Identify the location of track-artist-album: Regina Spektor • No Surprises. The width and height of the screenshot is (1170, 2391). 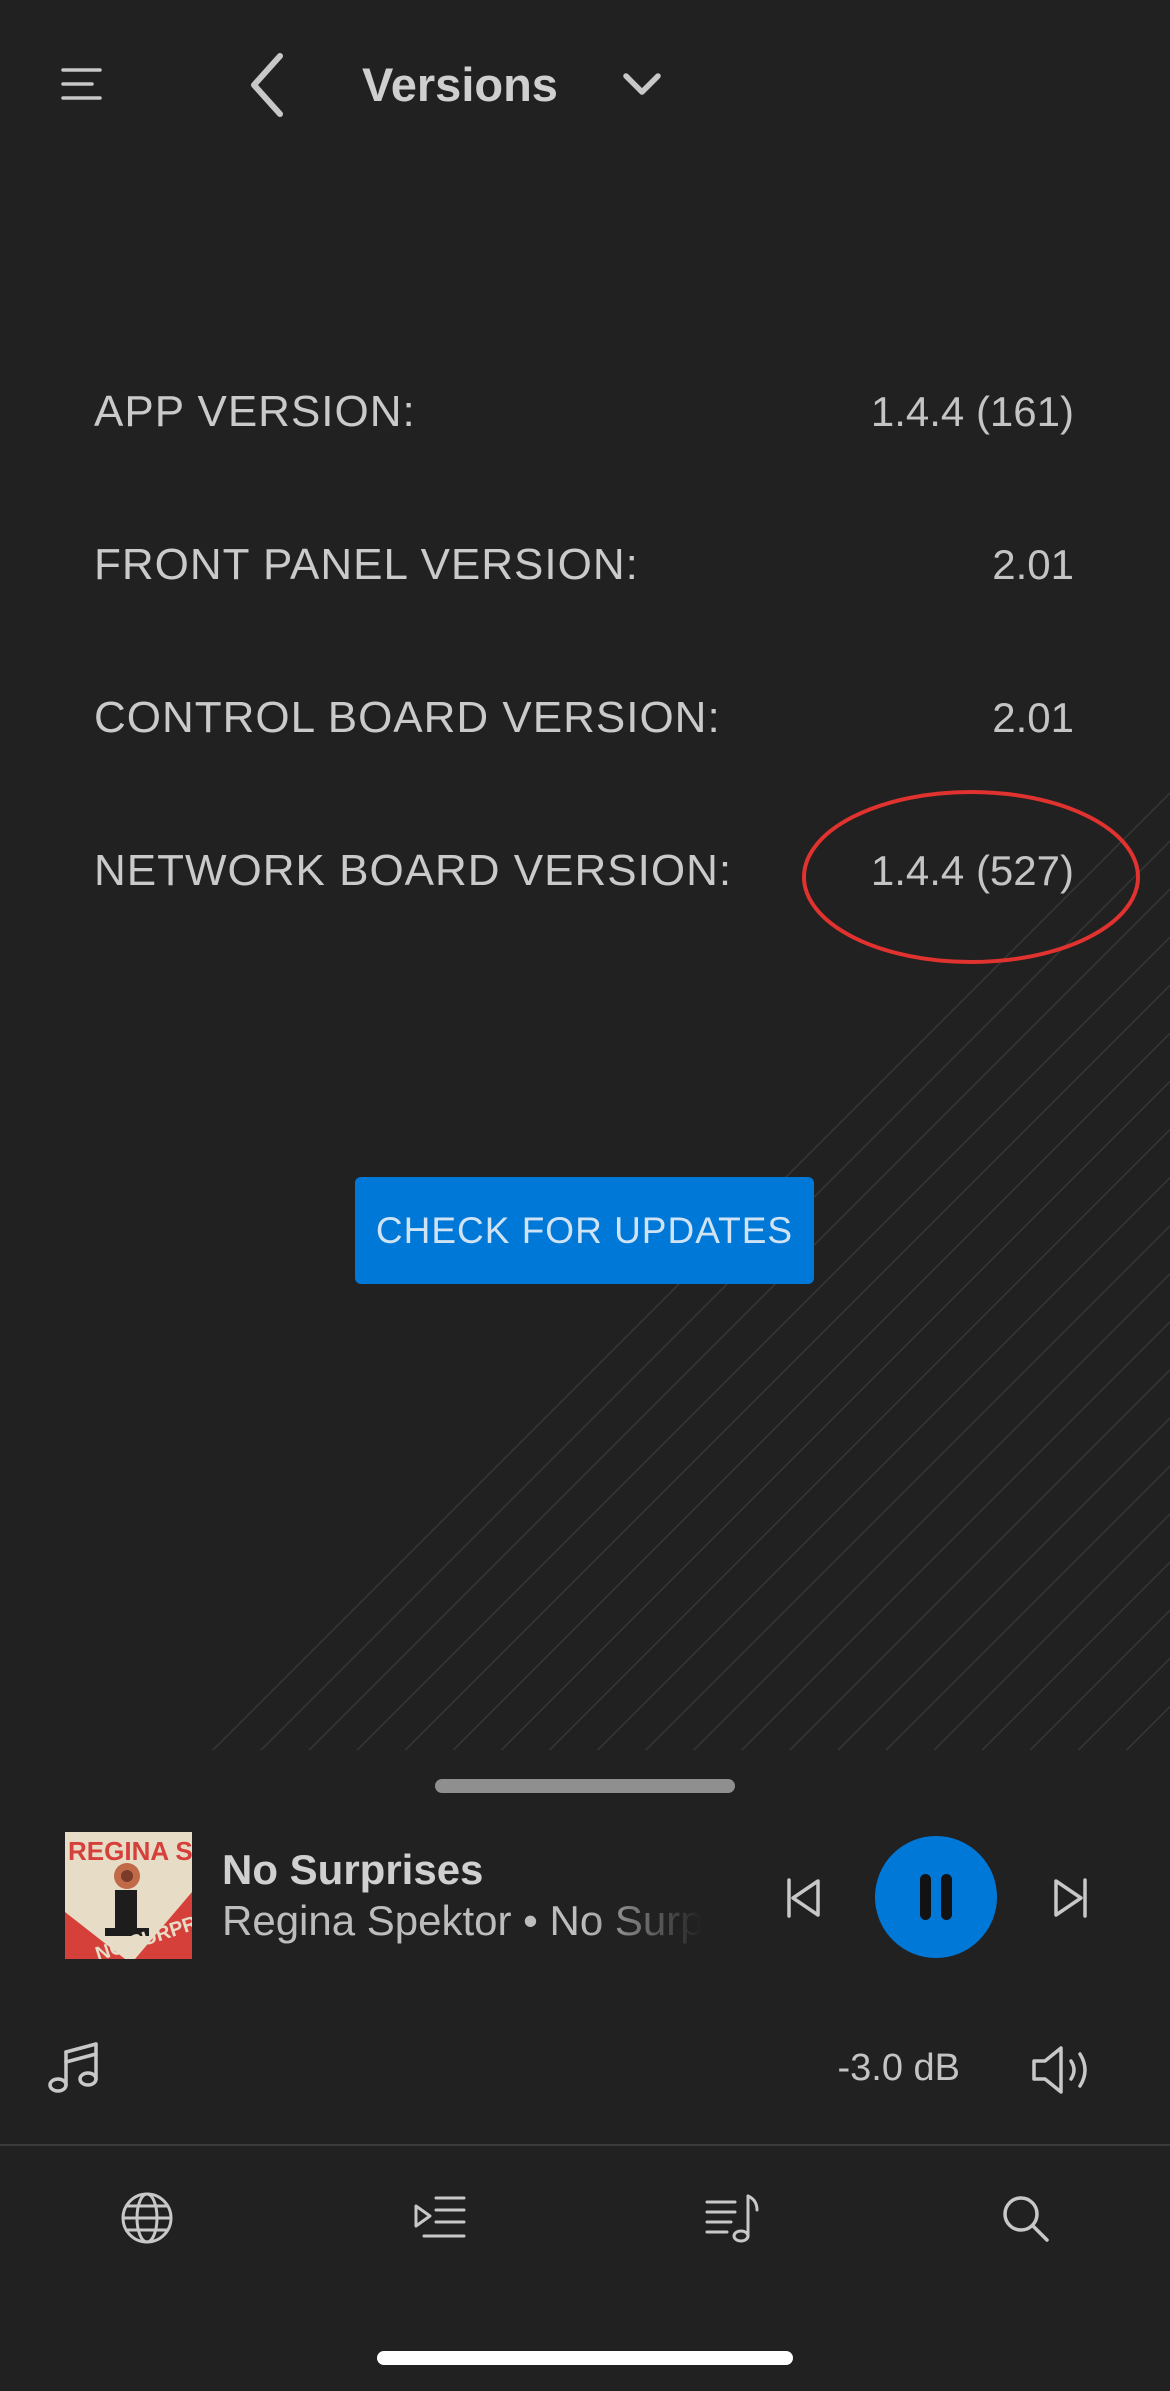
(462, 1921).